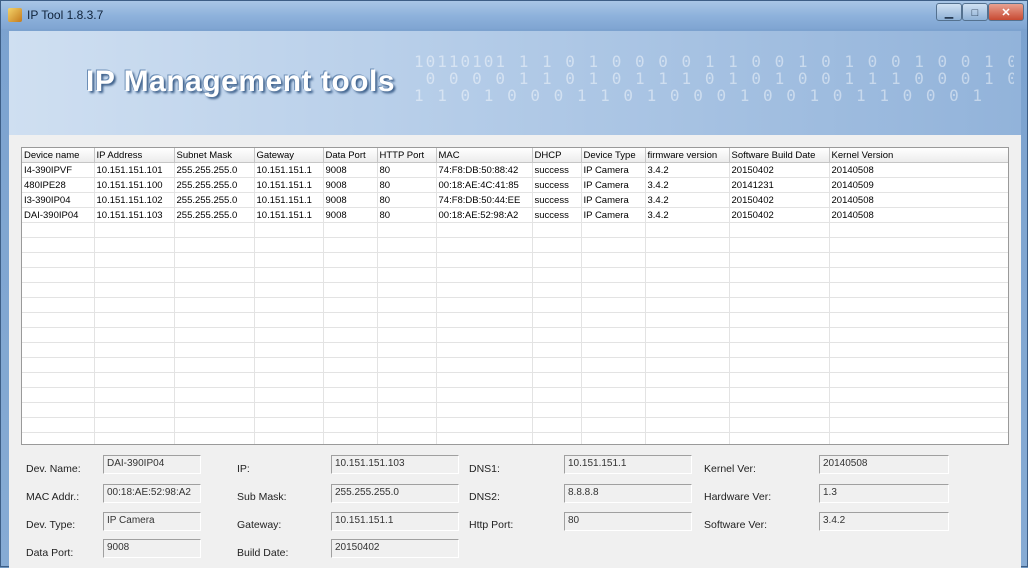 The image size is (1028, 568). Describe the element at coordinates (134, 170) in the screenshot. I see `table-cell: 10.151.151.101` at that location.